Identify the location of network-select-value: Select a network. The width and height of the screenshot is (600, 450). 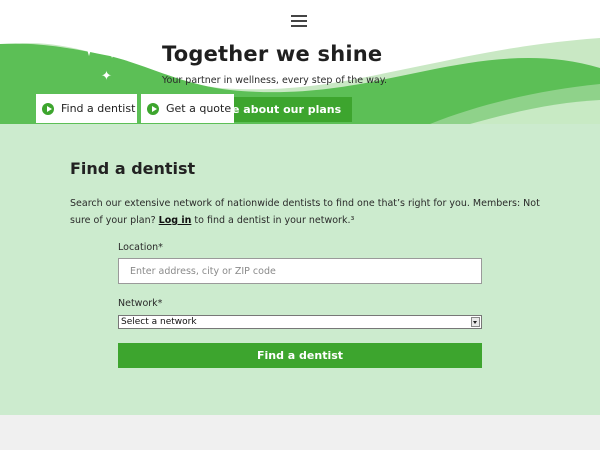
(159, 322).